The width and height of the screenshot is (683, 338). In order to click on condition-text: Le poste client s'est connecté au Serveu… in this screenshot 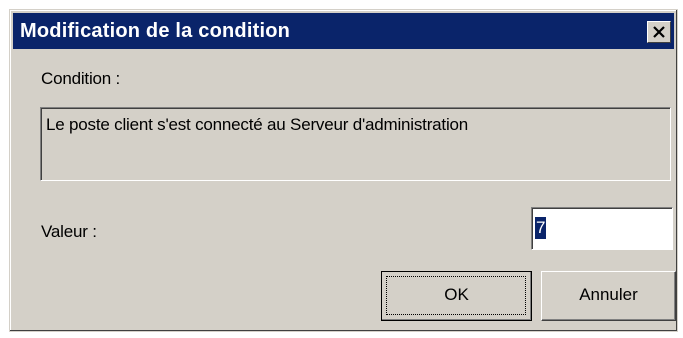, I will do `click(257, 124)`.